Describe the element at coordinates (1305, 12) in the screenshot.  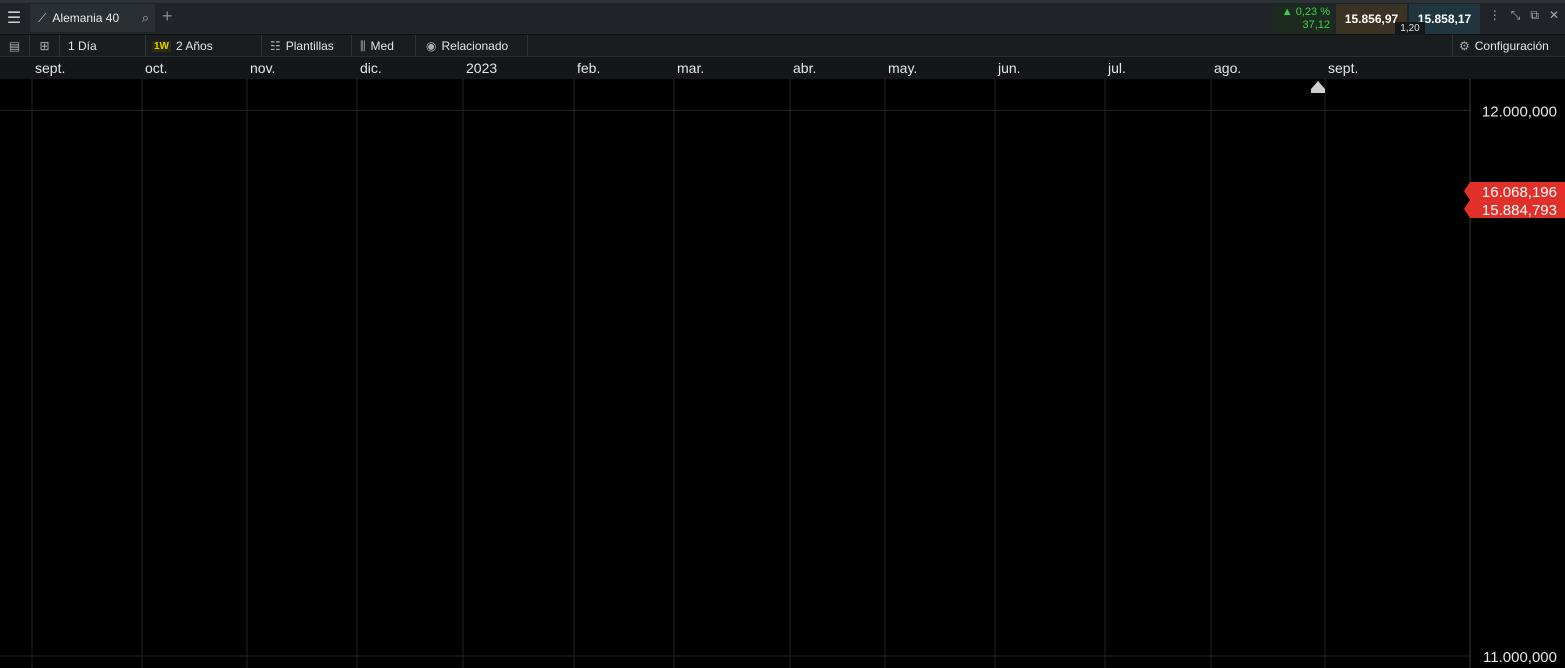
I see `change-percent: ▲ 0,23 %` at that location.